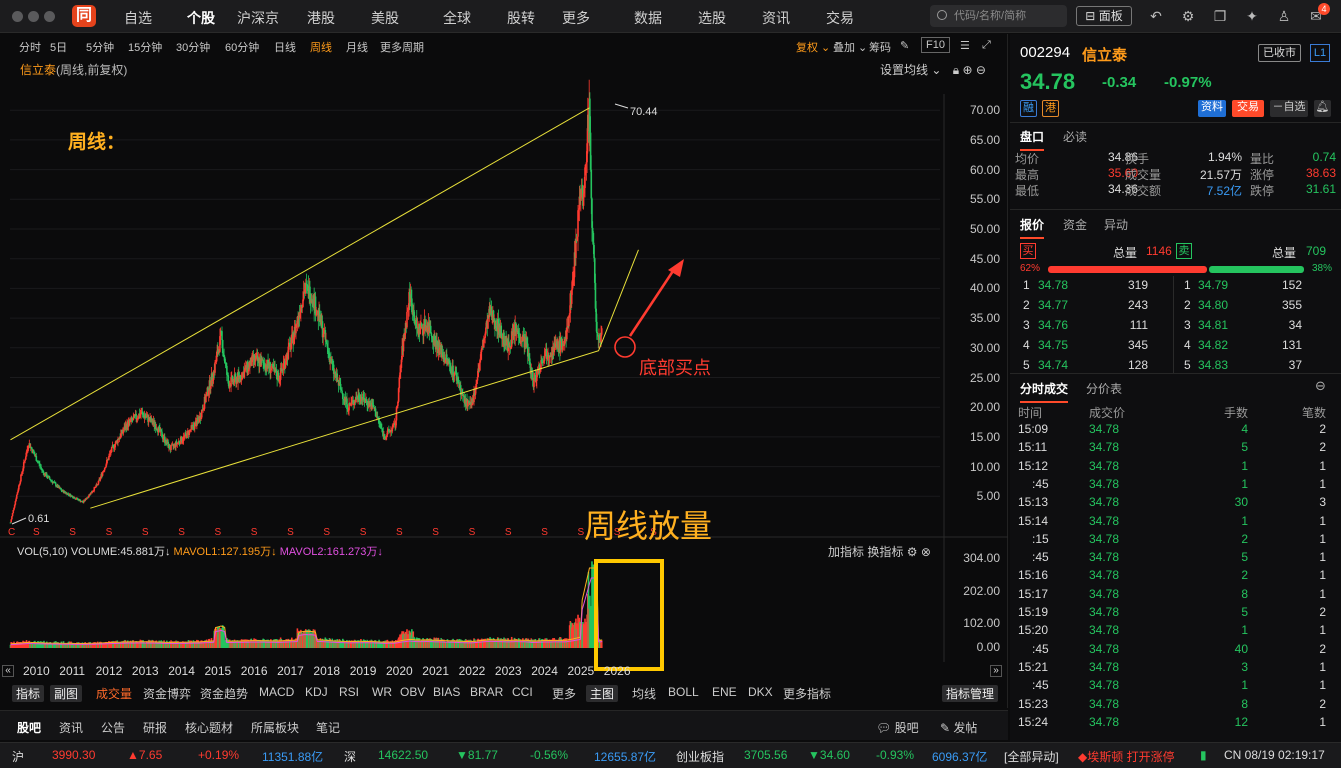 The image size is (1341, 768). What do you see at coordinates (1116, 224) in the screenshot?
I see `tab-anomaly: 异动` at bounding box center [1116, 224].